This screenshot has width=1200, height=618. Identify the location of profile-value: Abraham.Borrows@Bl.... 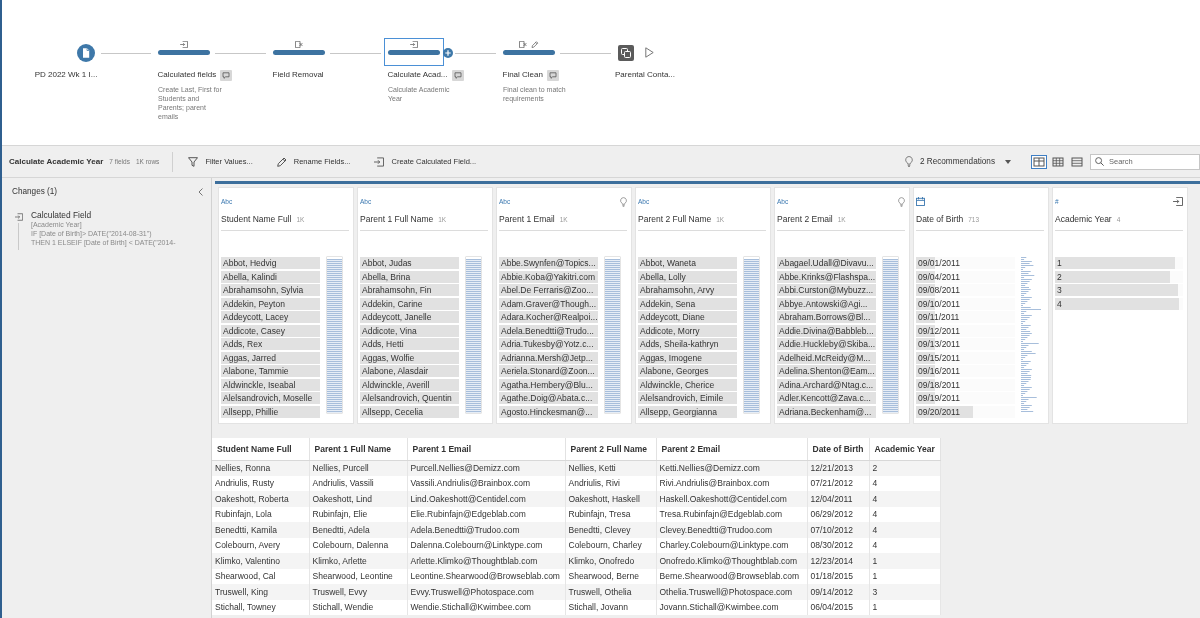
(826, 317).